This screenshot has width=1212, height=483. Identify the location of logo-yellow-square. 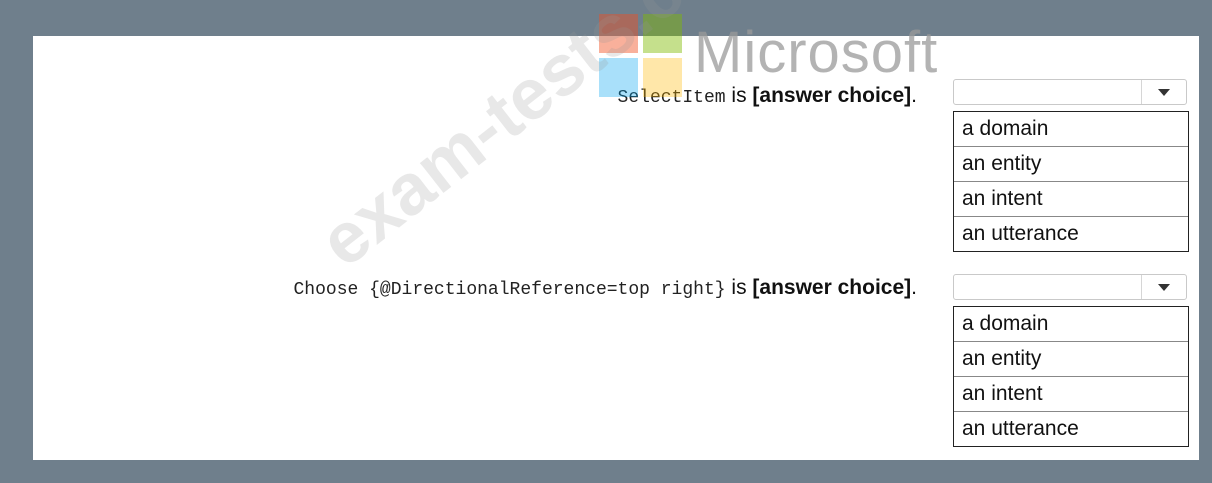
(662, 77).